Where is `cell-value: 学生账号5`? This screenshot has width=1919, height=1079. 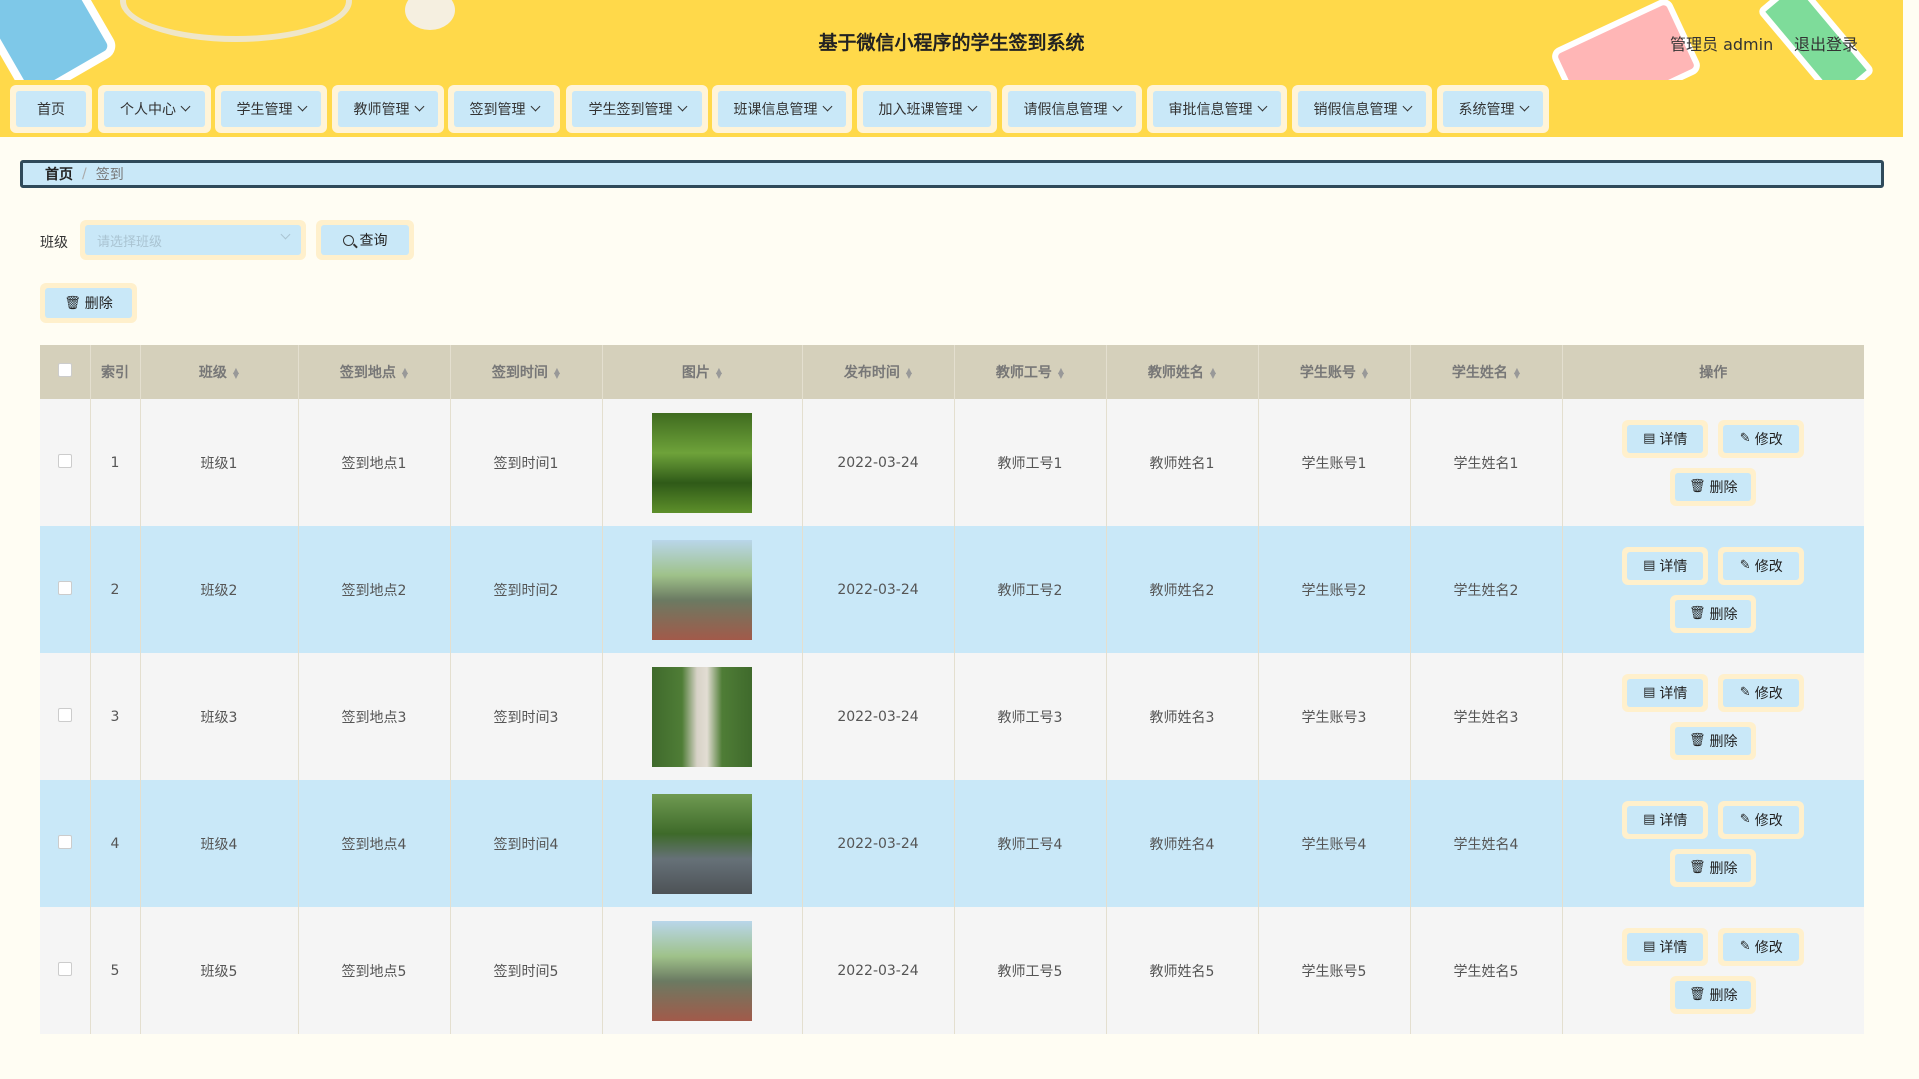
cell-value: 学生账号5 is located at coordinates (1334, 971).